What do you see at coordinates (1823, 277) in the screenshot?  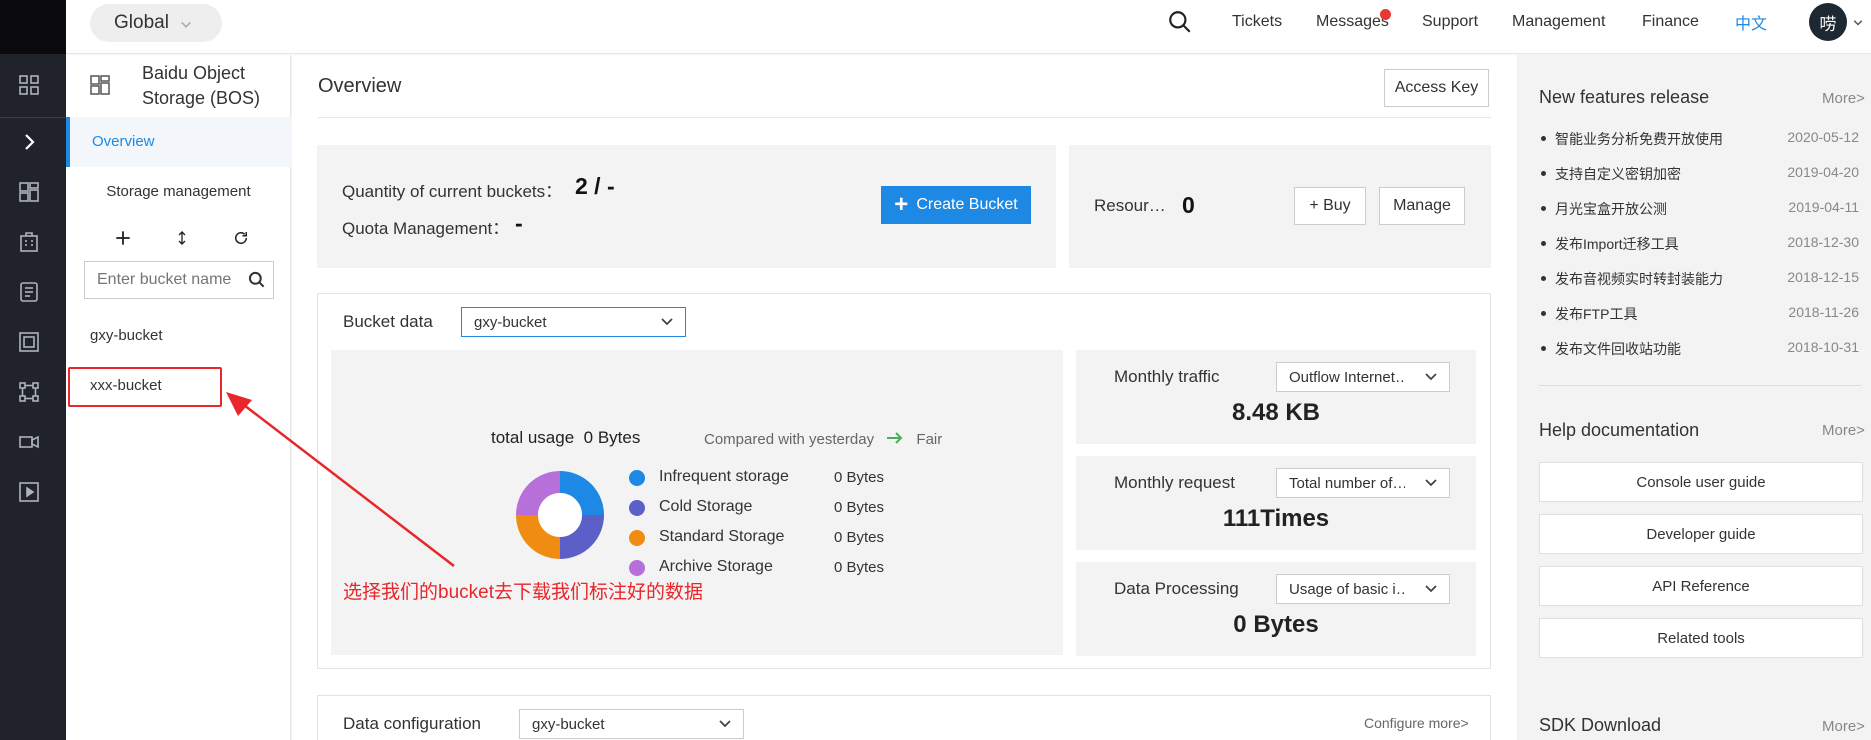 I see `news-item-date: 2018-12-15` at bounding box center [1823, 277].